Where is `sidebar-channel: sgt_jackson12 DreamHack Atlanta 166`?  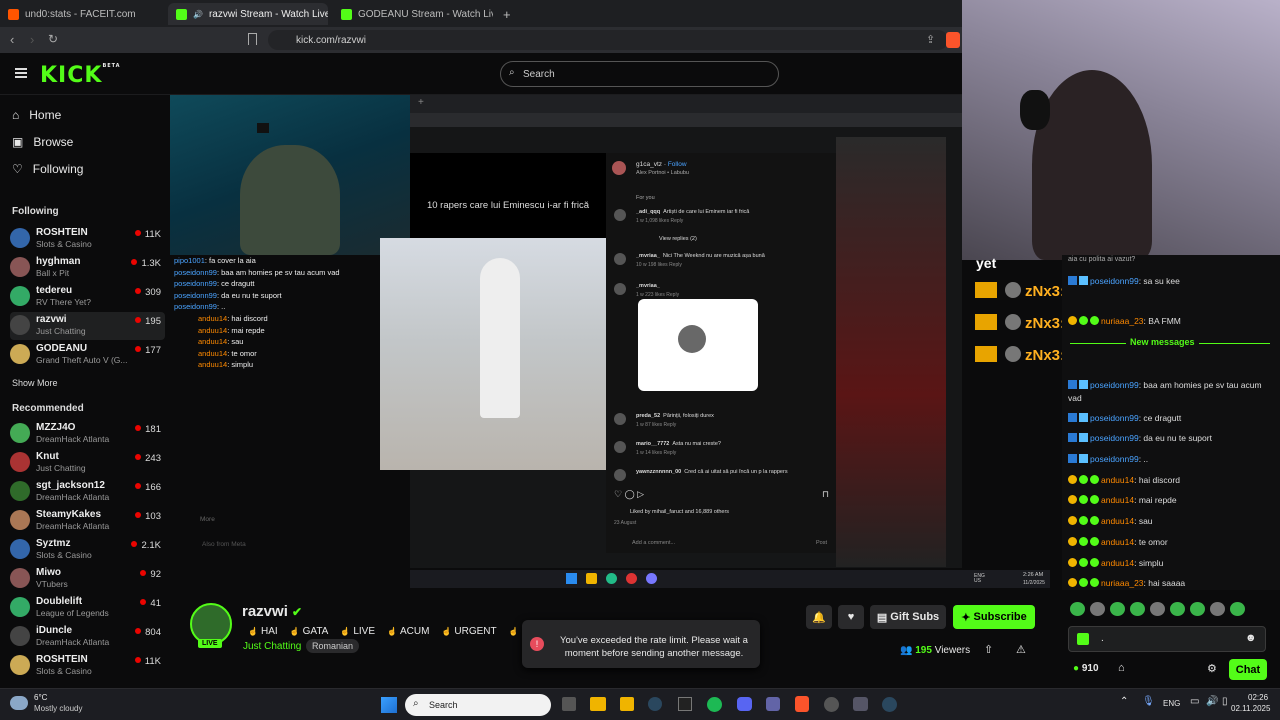 sidebar-channel: sgt_jackson12 DreamHack Atlanta 166 is located at coordinates (87, 492).